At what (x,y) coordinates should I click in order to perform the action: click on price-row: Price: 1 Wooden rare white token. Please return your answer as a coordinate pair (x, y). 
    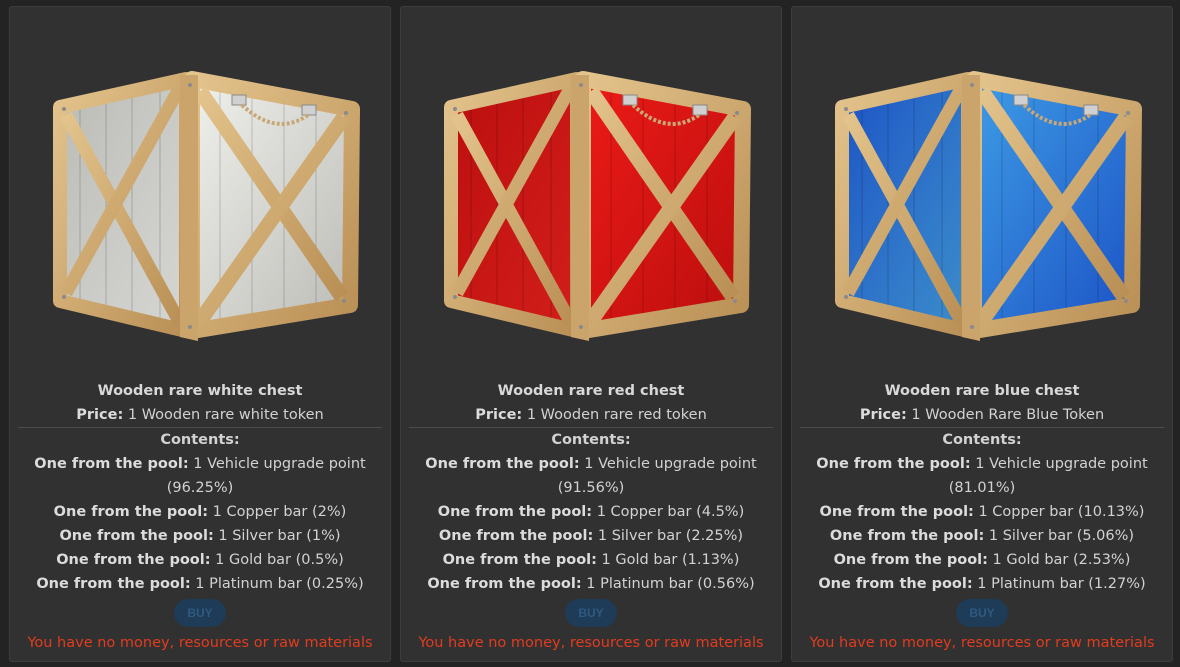
    Looking at the image, I should click on (200, 415).